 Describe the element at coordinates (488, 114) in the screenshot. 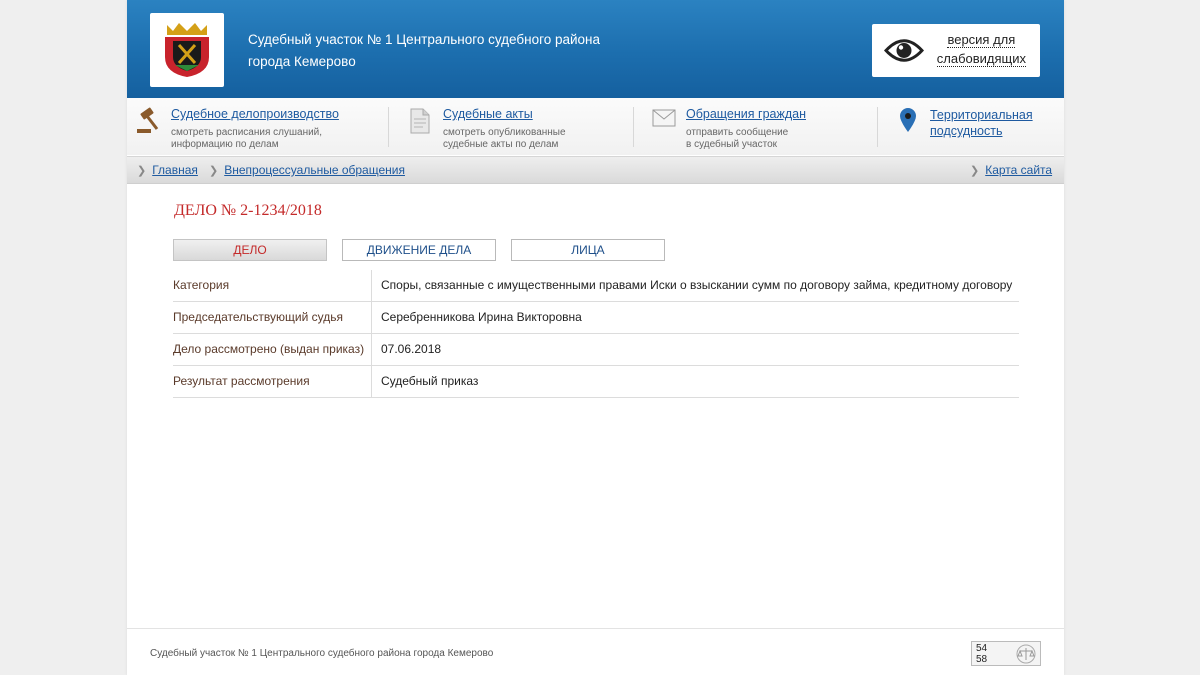

I see `nav-link-court-acts: Судебные акты` at that location.